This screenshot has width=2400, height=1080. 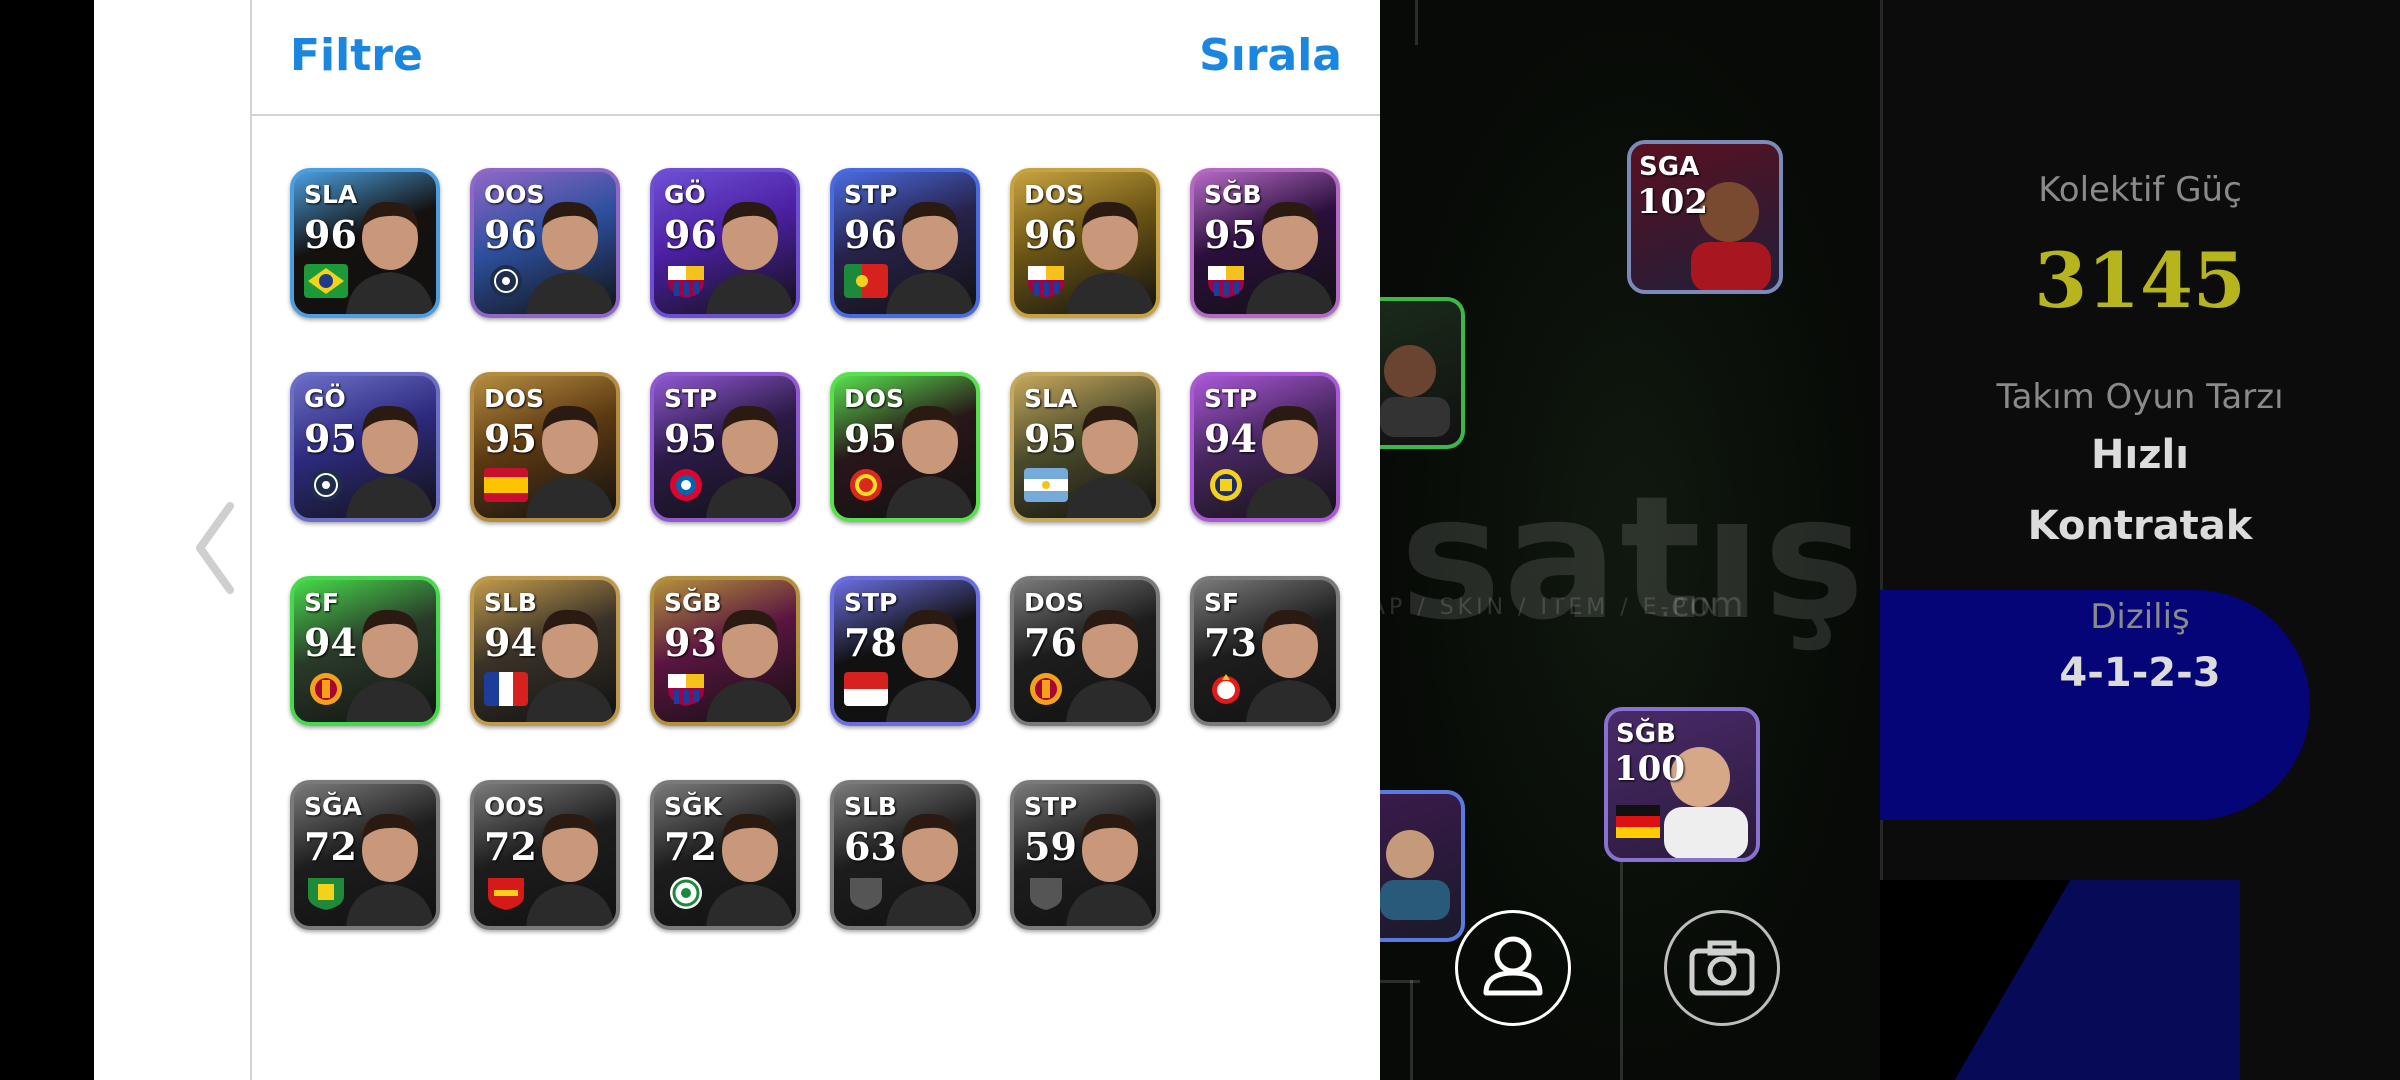 I want to click on sort-button: Sırala, so click(x=1270, y=55).